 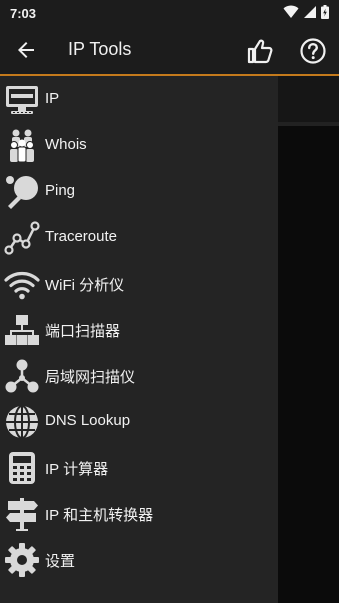 What do you see at coordinates (260, 51) in the screenshot?
I see `thumbs-up-icon` at bounding box center [260, 51].